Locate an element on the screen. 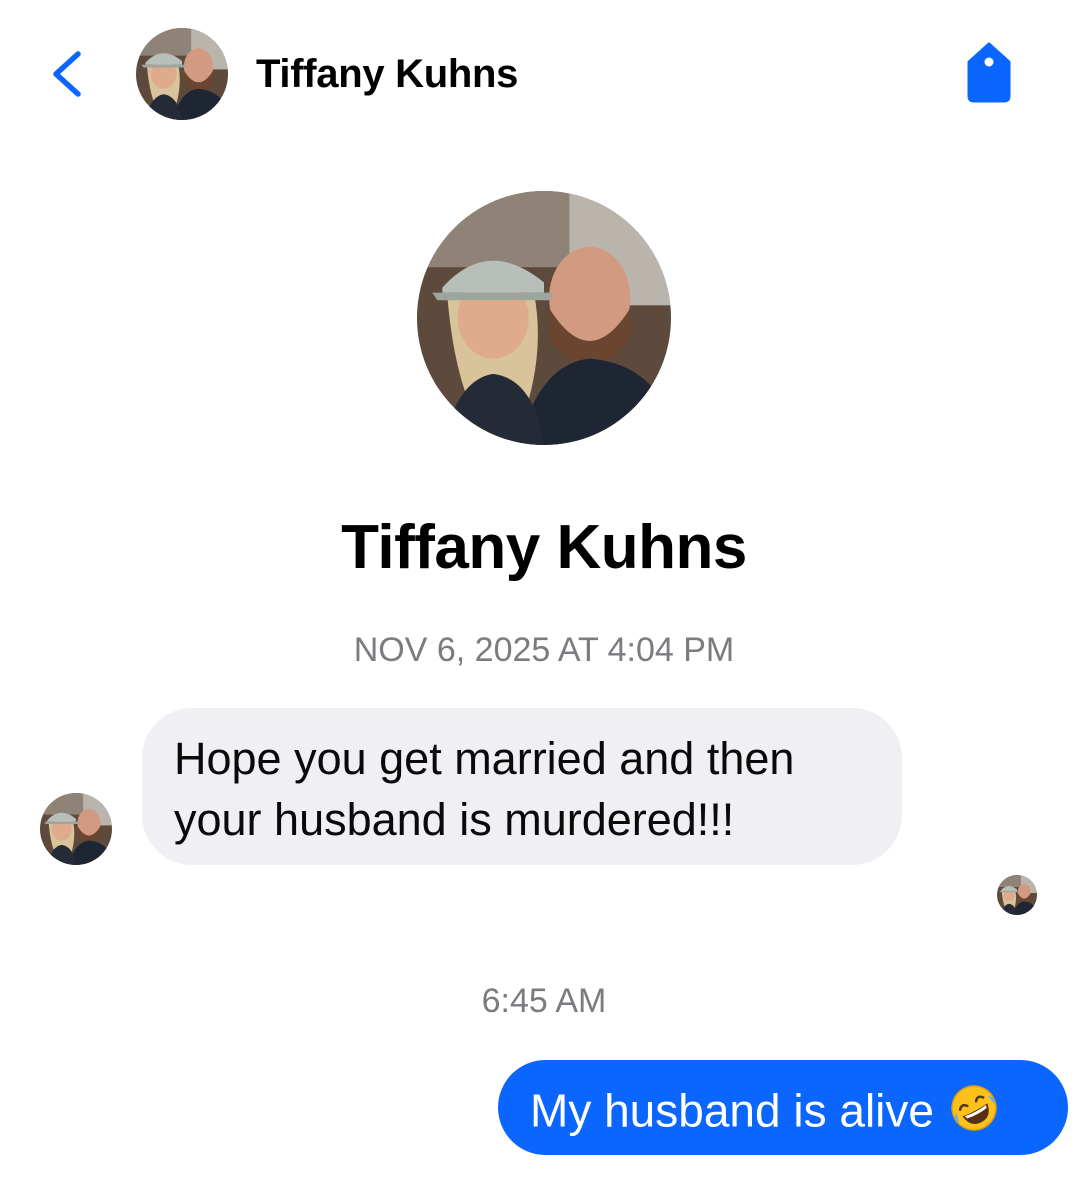 The image size is (1088, 1200). read-receipt-avatar is located at coordinates (1017, 895).